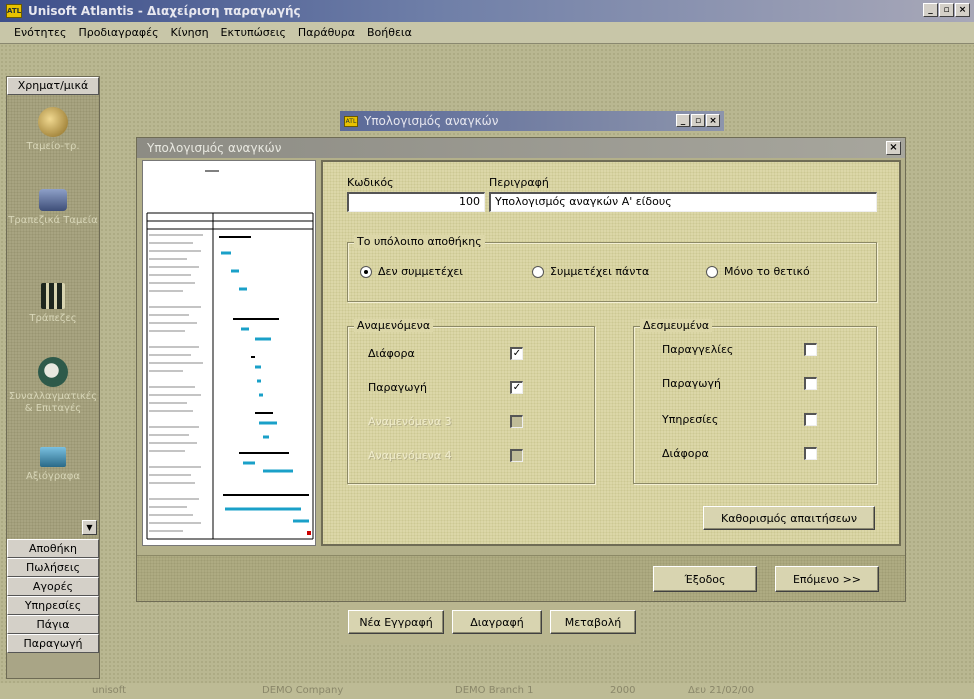  What do you see at coordinates (698, 349) in the screenshot?
I see `reserved-orders-label: Παραγγελίες` at bounding box center [698, 349].